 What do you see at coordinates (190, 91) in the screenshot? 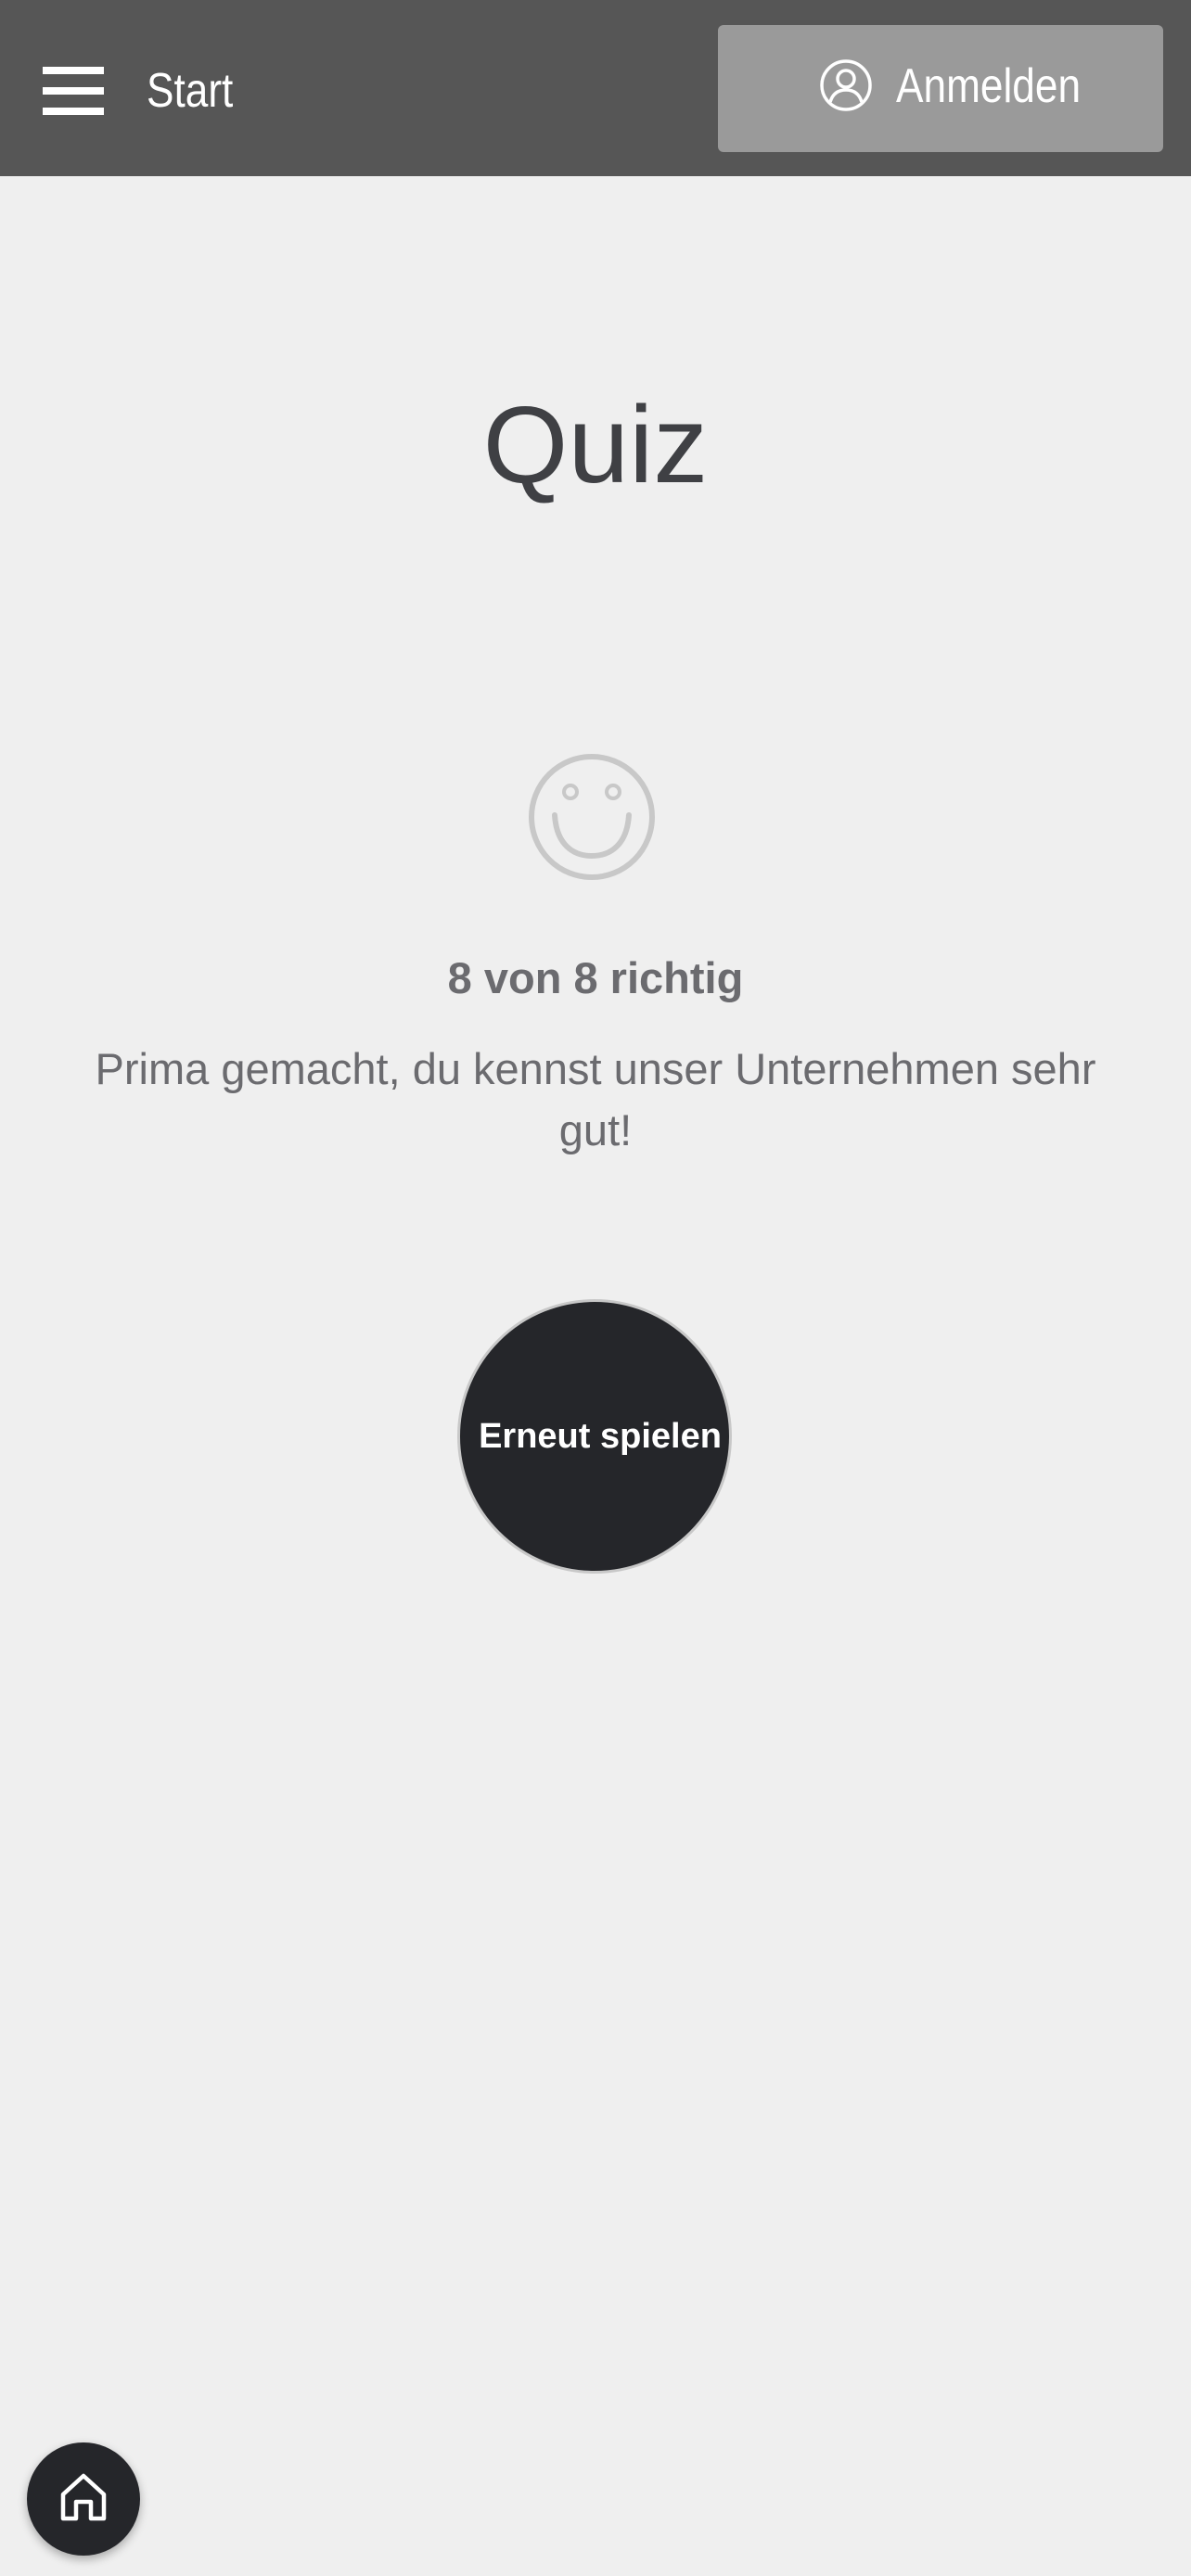
I see `header-title: Start` at bounding box center [190, 91].